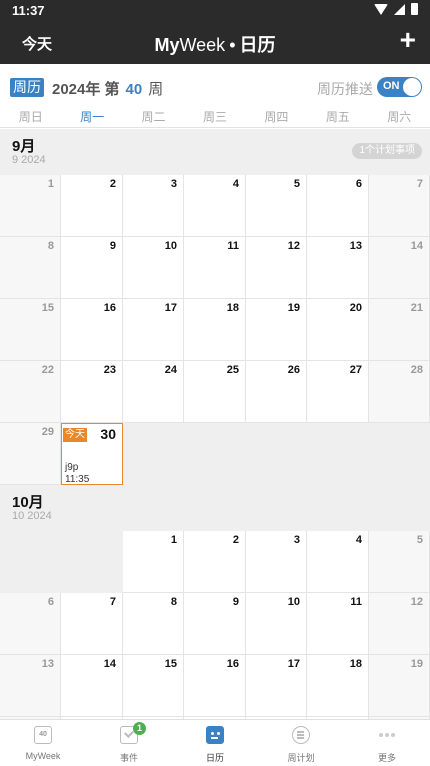 The width and height of the screenshot is (430, 766). I want to click on calendar-week-row: 13 14 15 16 17 18 19, so click(215, 686).